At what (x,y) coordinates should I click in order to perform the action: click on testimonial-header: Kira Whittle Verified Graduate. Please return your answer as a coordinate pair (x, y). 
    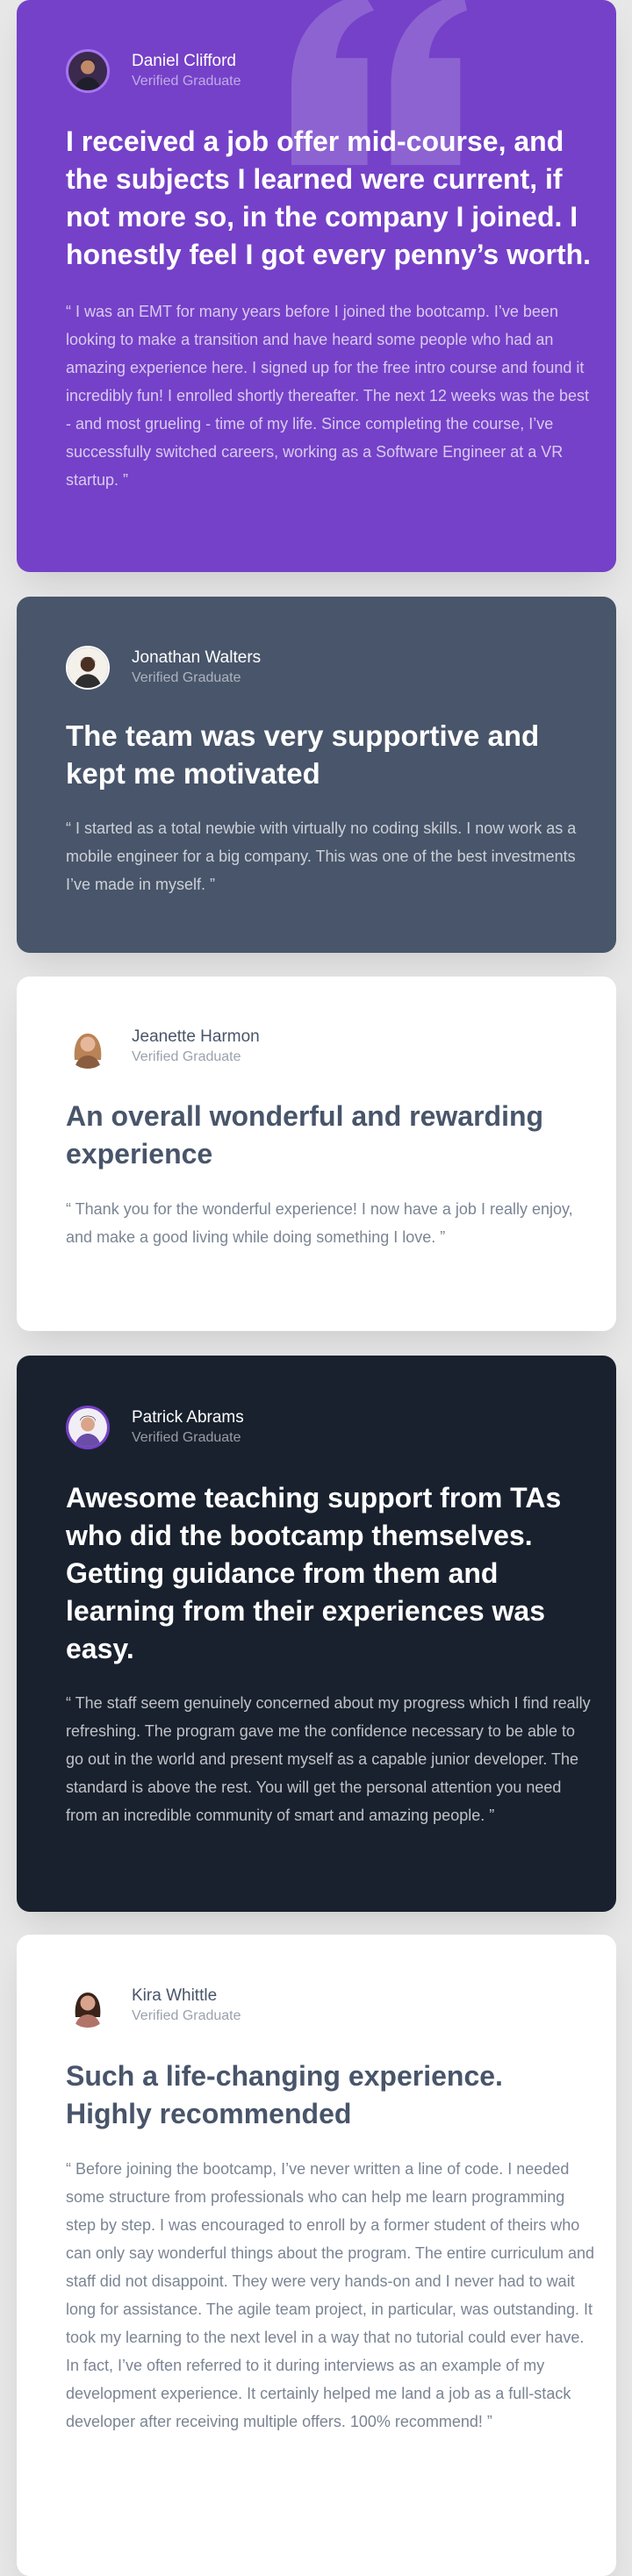
    Looking at the image, I should click on (153, 2006).